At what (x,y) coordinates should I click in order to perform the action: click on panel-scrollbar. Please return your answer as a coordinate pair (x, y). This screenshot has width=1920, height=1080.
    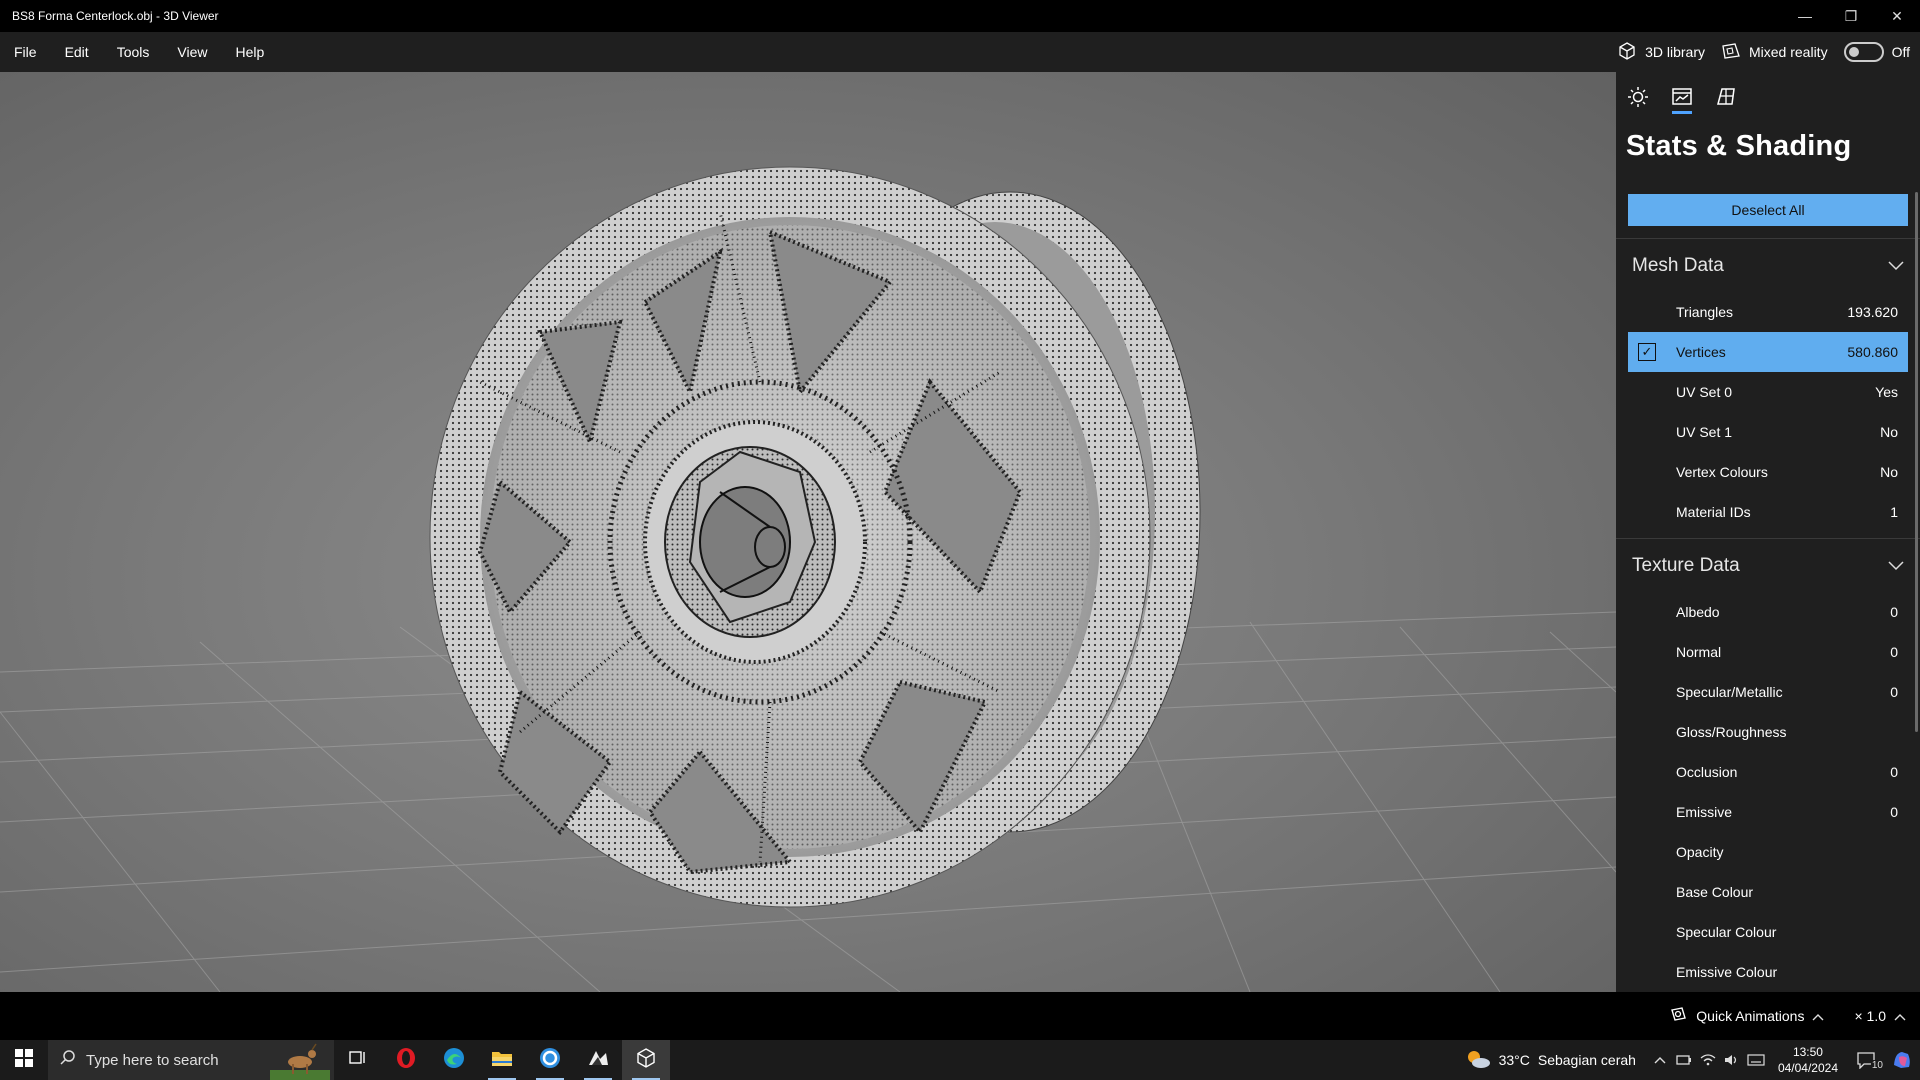
    Looking at the image, I should click on (1916, 462).